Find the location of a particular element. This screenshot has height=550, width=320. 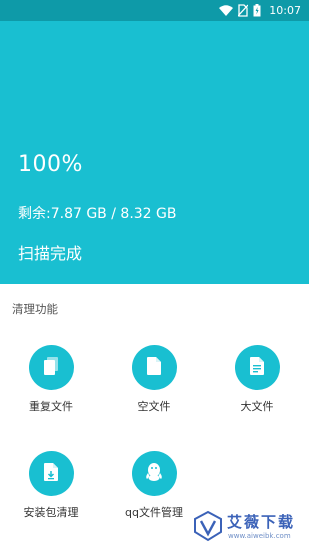

feature-label: 重复文件 is located at coordinates (51, 406).